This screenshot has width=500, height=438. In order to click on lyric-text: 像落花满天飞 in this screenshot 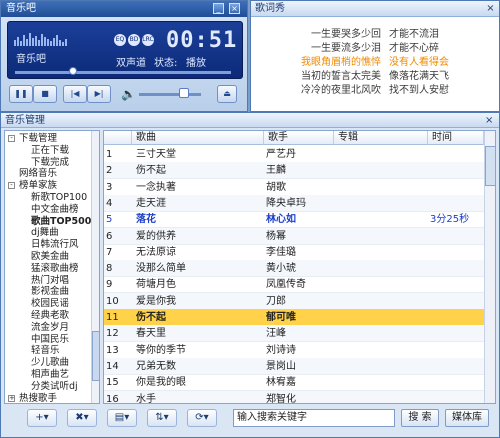, I will do `click(419, 76)`.